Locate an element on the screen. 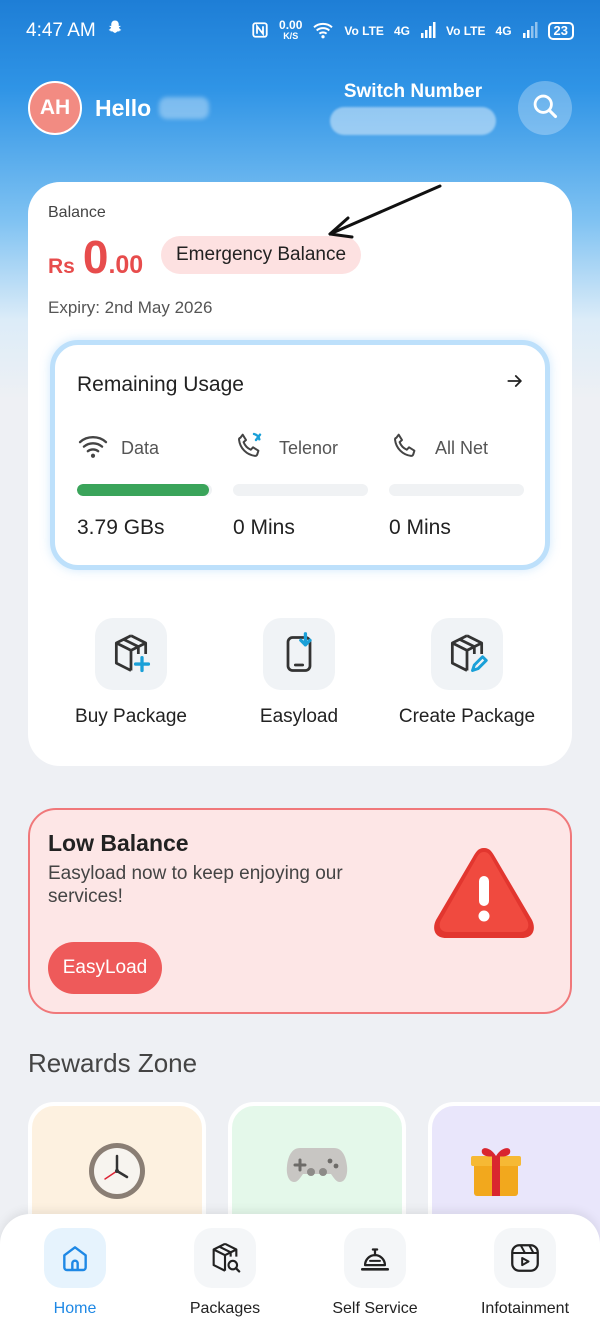  create-package-icon is located at coordinates (467, 654).